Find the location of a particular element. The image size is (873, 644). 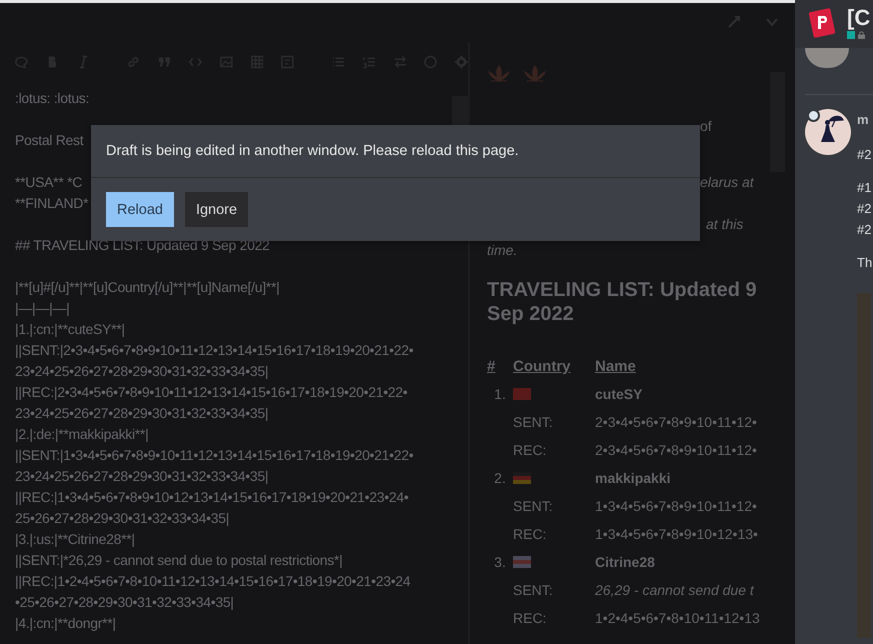

editor-line: :lotus: :lotus: is located at coordinates (52, 98).